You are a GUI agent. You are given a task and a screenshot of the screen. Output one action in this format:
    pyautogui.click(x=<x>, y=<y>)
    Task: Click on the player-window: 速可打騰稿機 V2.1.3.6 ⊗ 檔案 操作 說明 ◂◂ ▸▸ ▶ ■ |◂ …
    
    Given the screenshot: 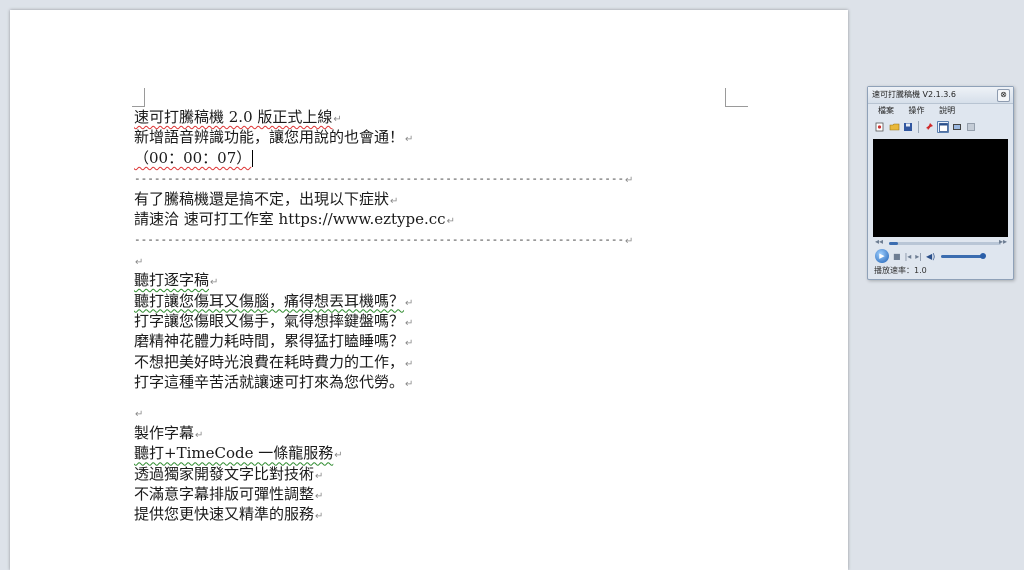 What is the action you would take?
    pyautogui.click(x=940, y=183)
    